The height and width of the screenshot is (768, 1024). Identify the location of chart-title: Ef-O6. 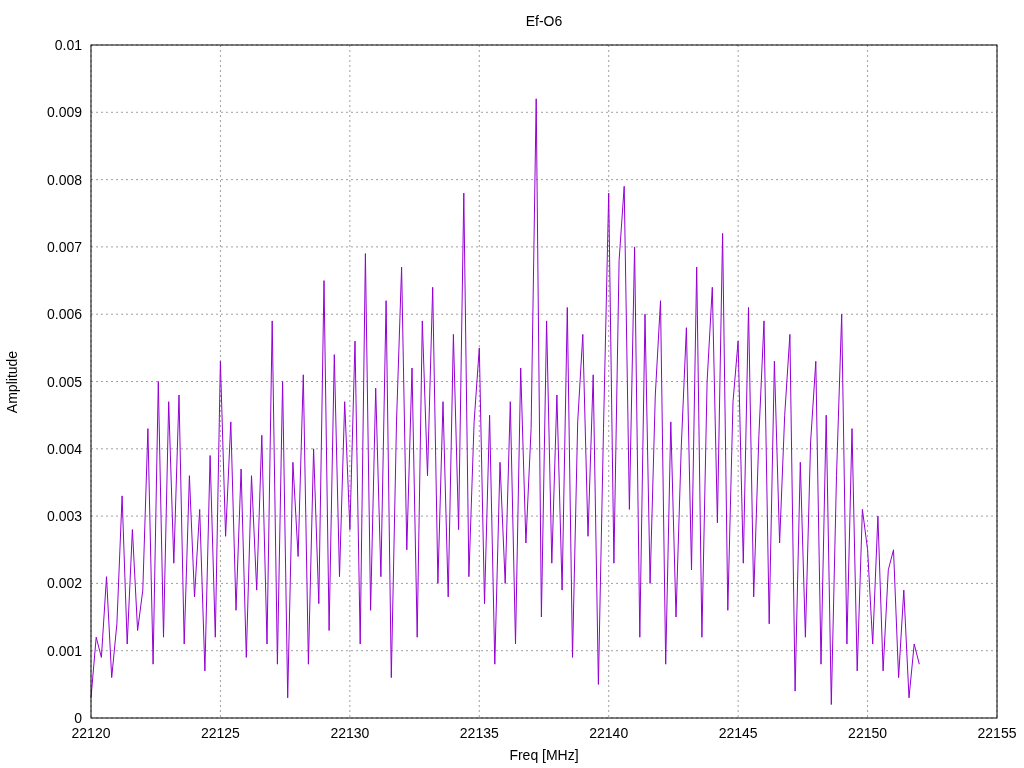
(544, 21).